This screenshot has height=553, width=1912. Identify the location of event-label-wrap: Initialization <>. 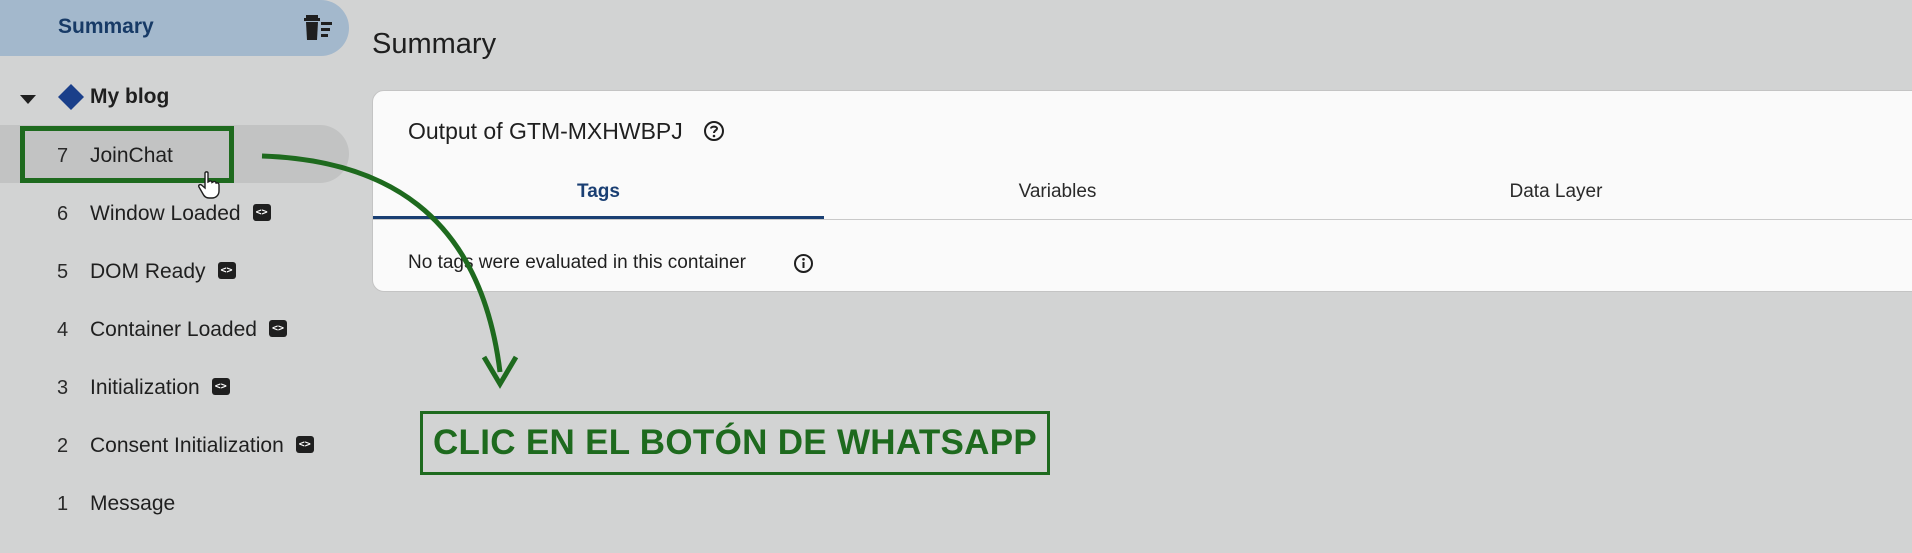
(160, 388).